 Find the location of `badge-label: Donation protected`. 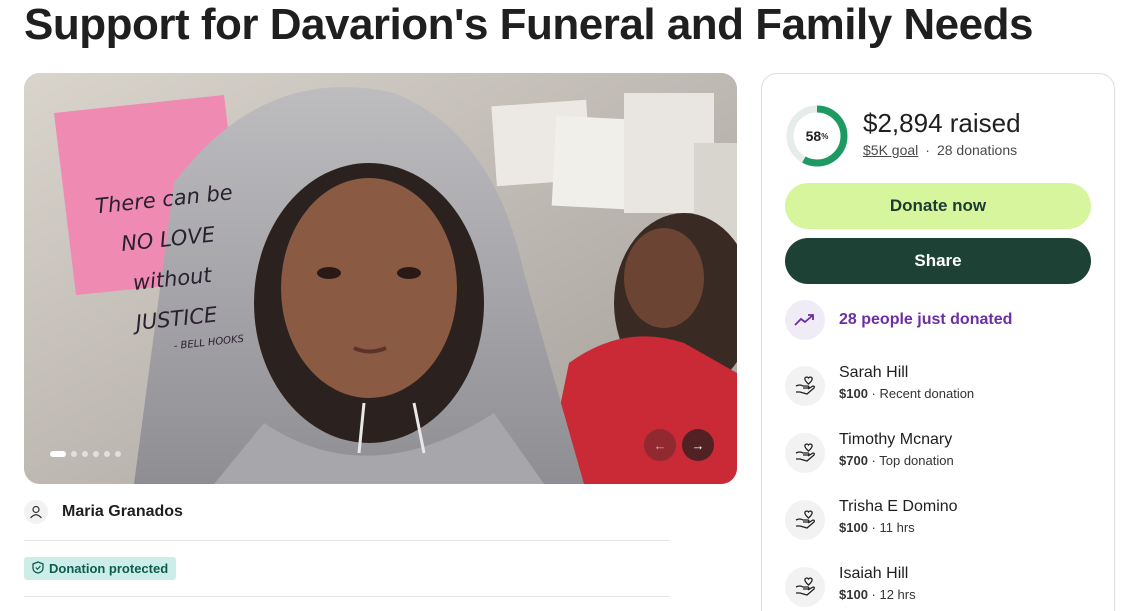

badge-label: Donation protected is located at coordinates (109, 568).